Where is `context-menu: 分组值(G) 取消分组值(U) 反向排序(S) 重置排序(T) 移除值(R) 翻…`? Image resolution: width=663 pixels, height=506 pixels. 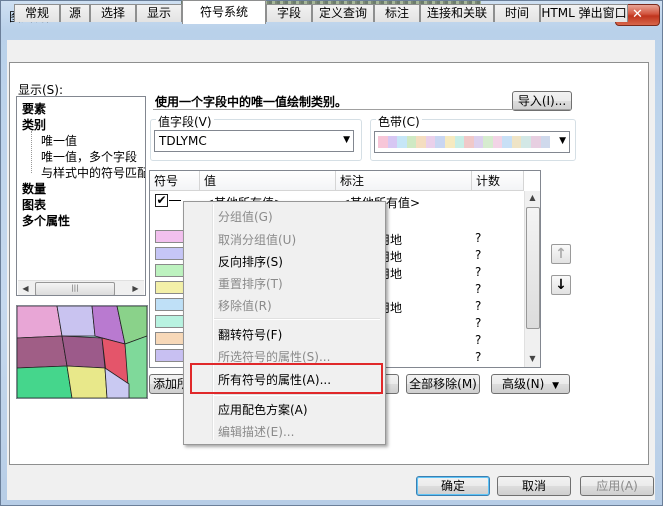 context-menu: 分组值(G) 取消分组值(U) 反向排序(S) 重置排序(T) 移除值(R) 翻… is located at coordinates (284, 323).